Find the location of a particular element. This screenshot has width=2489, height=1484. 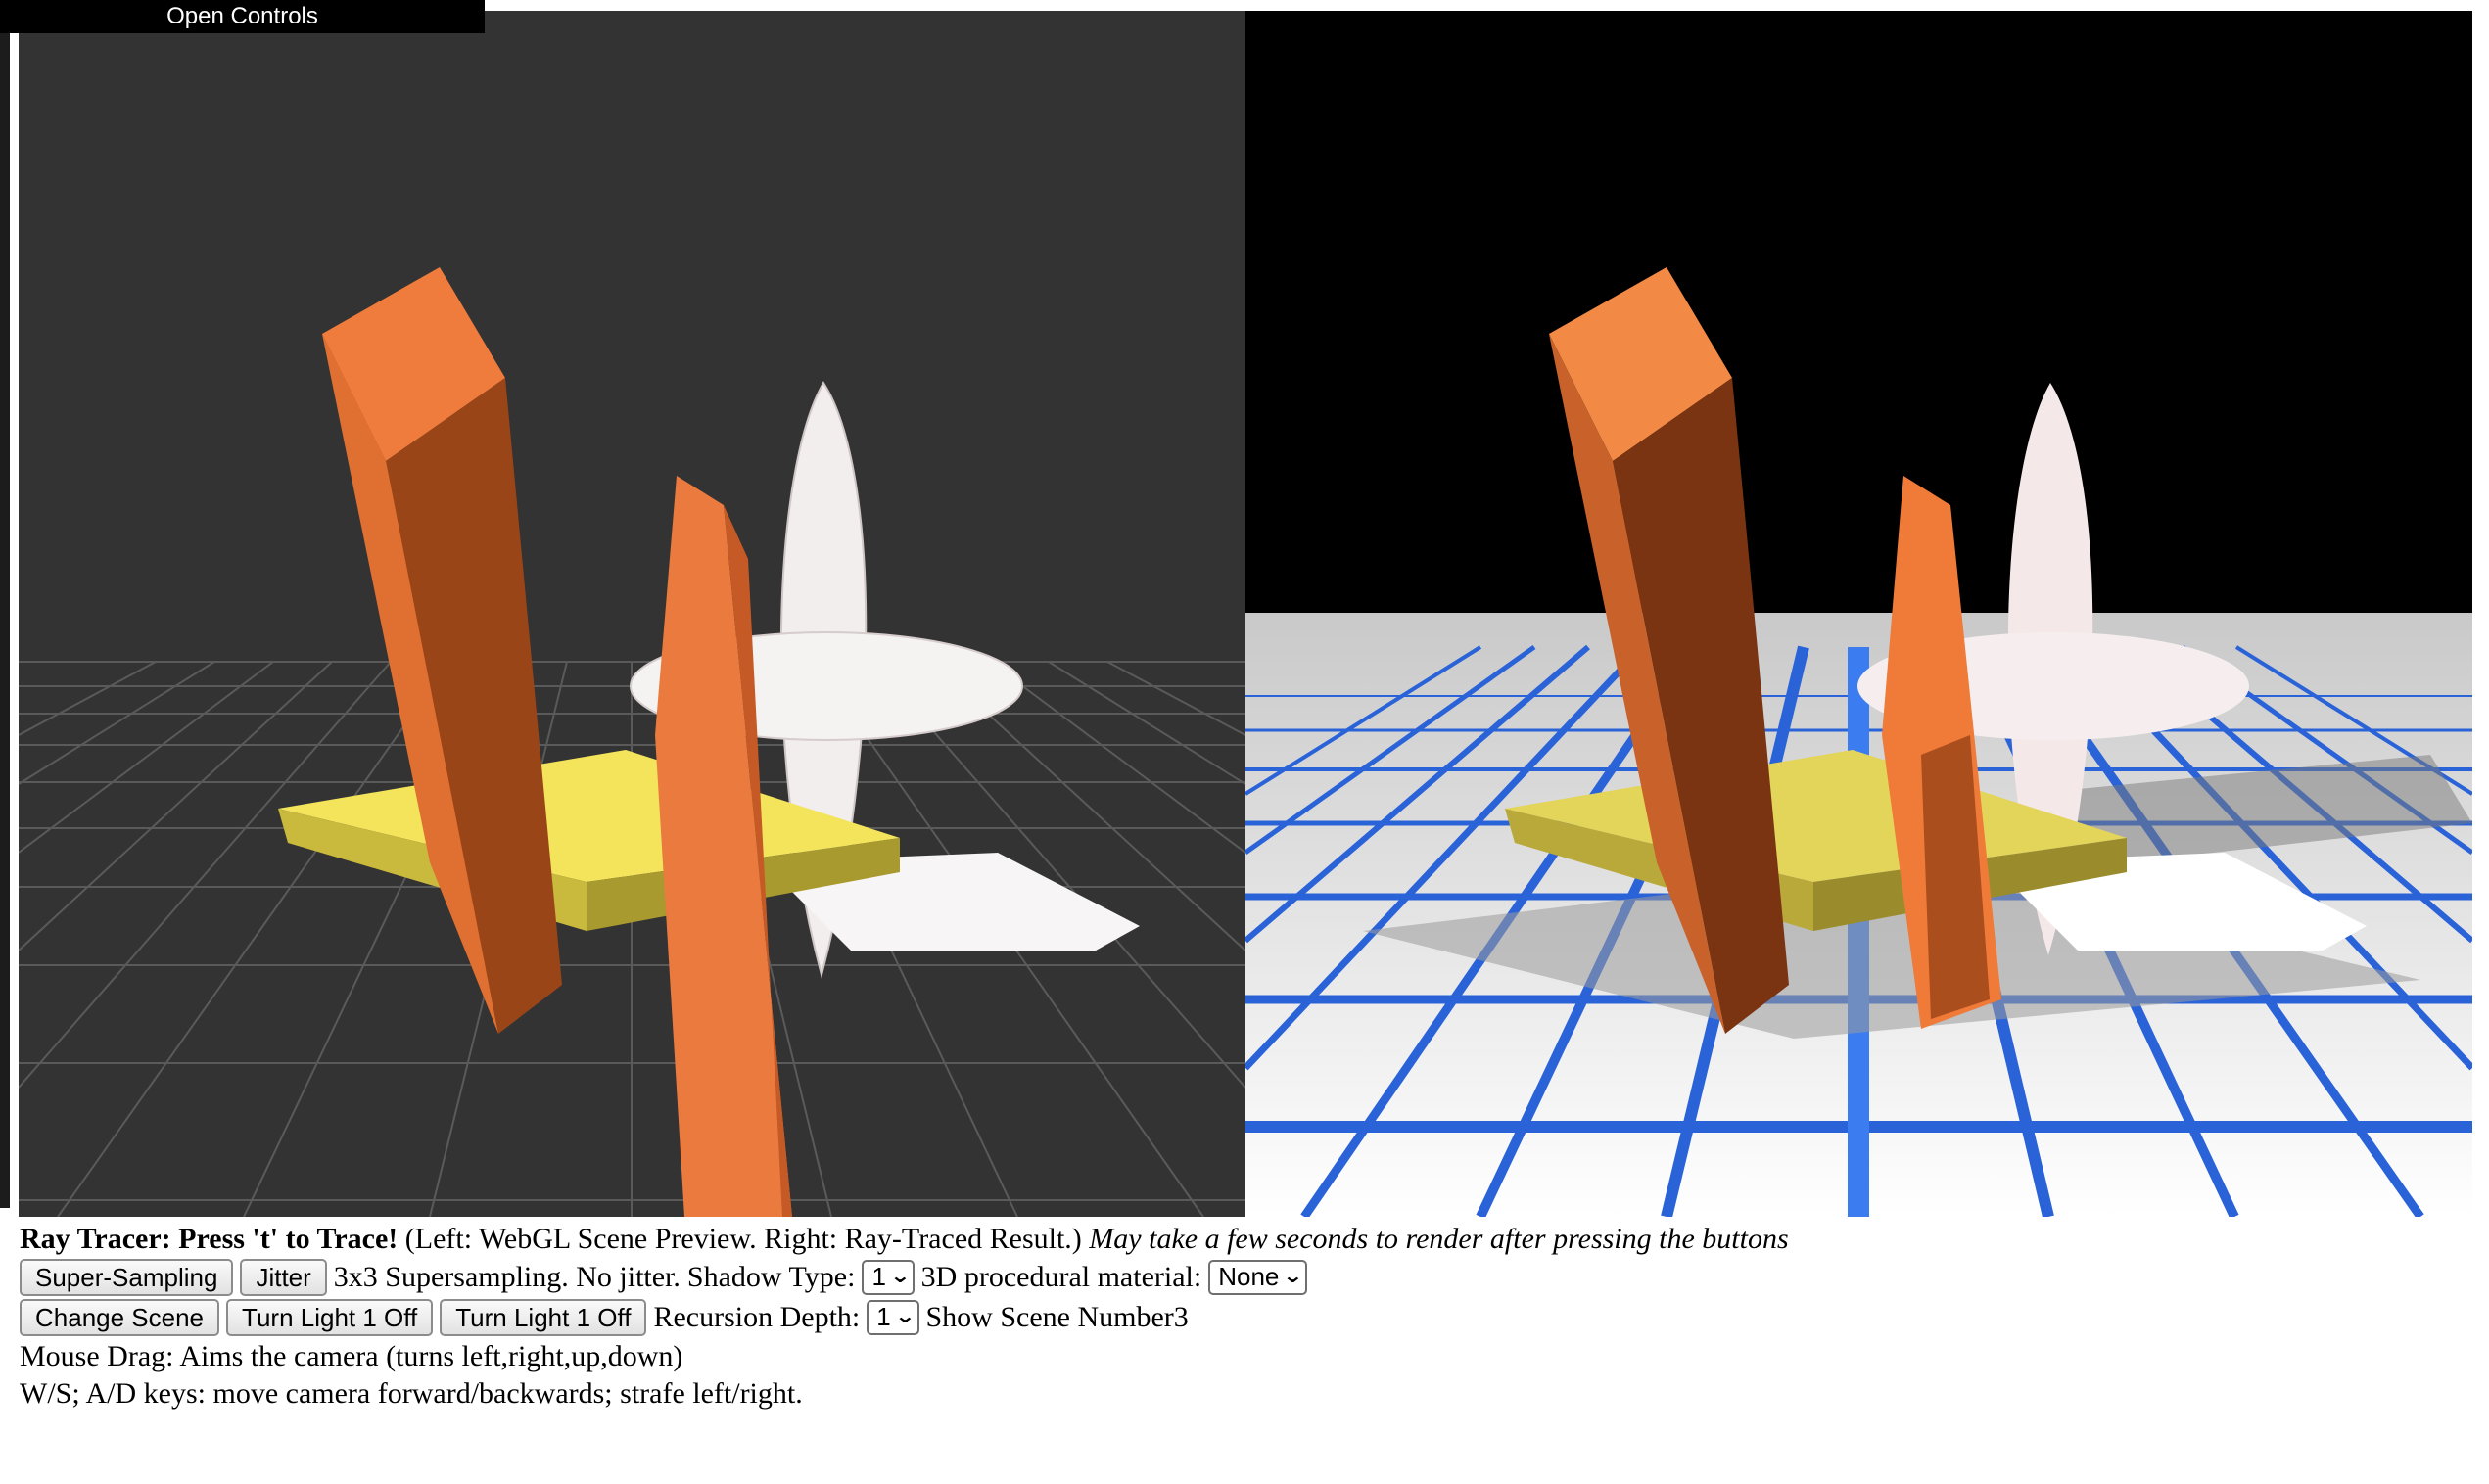

change-scene-button: Change Scene is located at coordinates (120, 1317).